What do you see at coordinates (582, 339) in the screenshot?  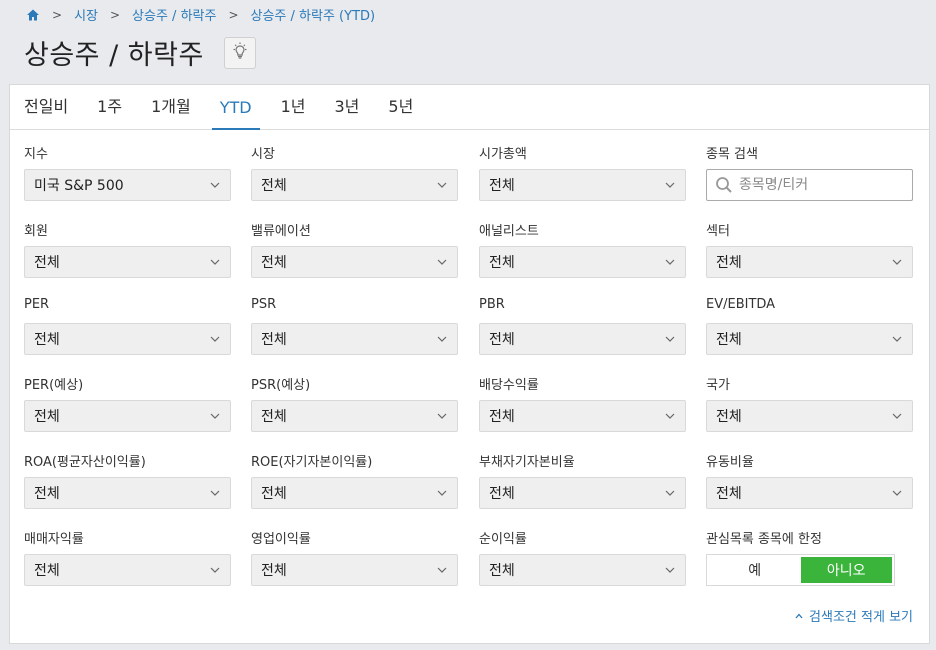 I see `pbr-select: 전체` at bounding box center [582, 339].